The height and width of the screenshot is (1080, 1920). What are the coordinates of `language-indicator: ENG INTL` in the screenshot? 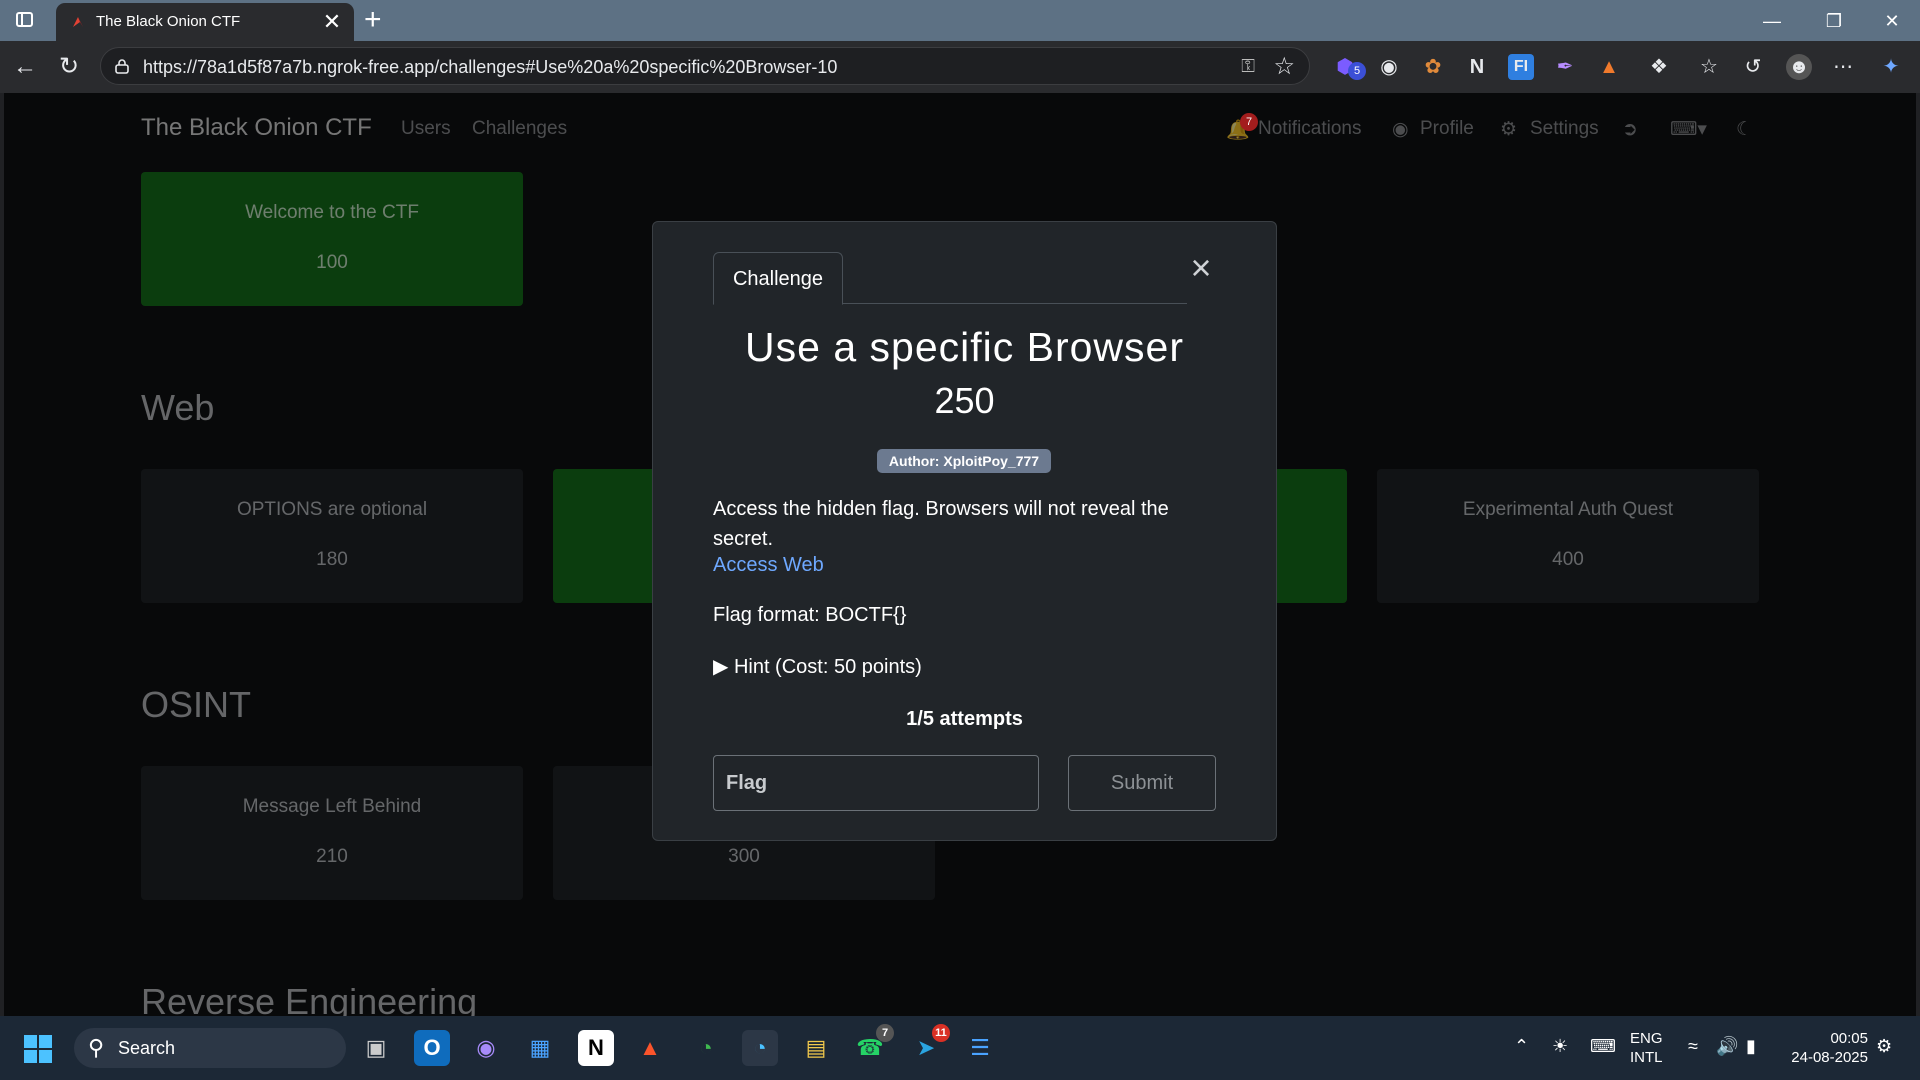 It's located at (1646, 1048).